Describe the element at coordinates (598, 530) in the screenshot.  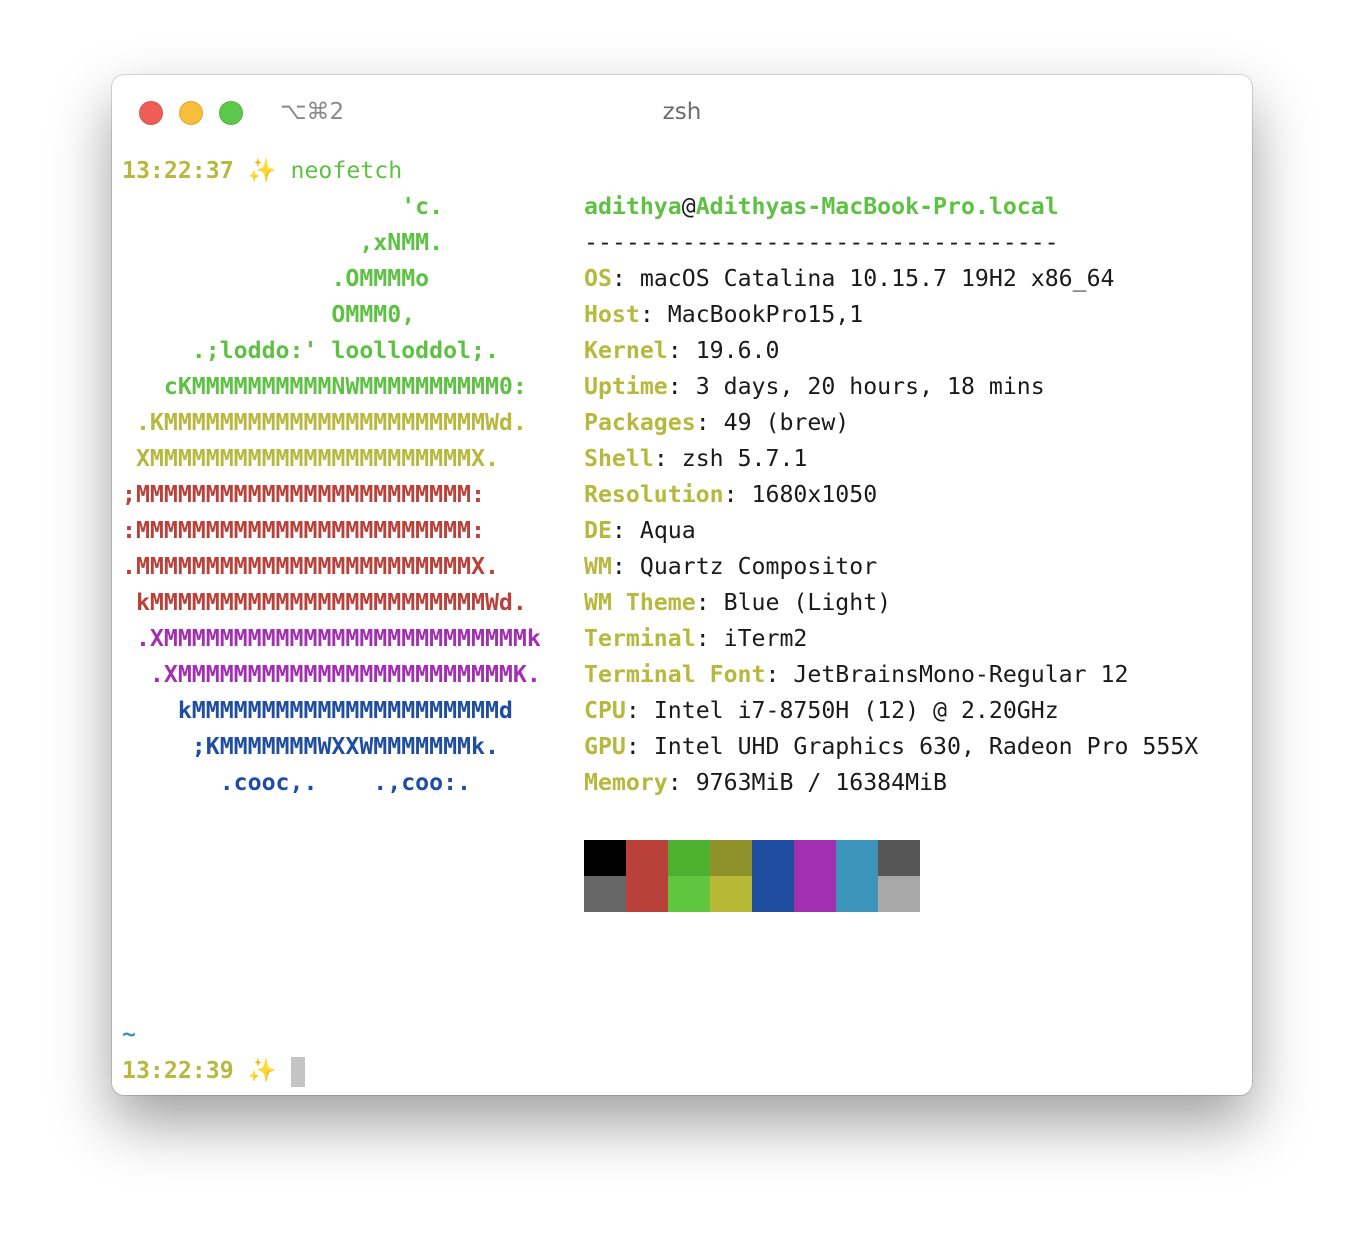
I see `info-label: DE` at that location.